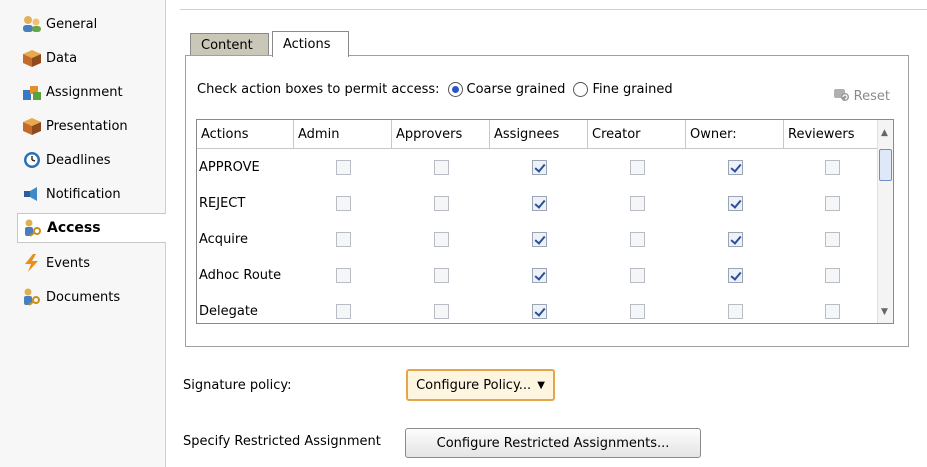 The height and width of the screenshot is (467, 927). I want to click on reset-label: Reset, so click(871, 96).